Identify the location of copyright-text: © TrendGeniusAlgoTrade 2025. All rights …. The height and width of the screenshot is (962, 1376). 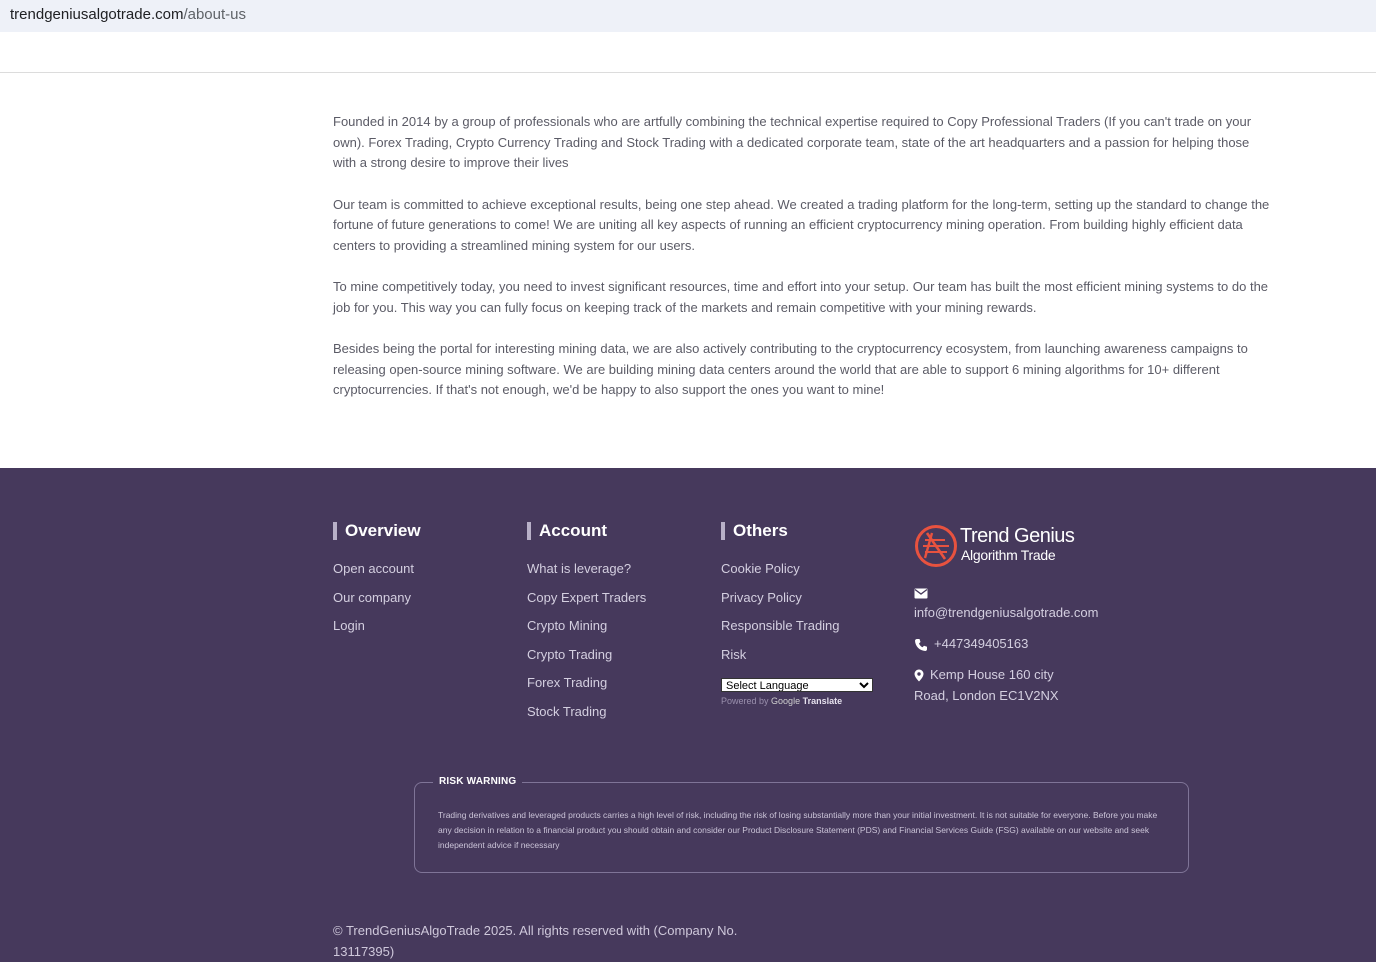
(535, 941).